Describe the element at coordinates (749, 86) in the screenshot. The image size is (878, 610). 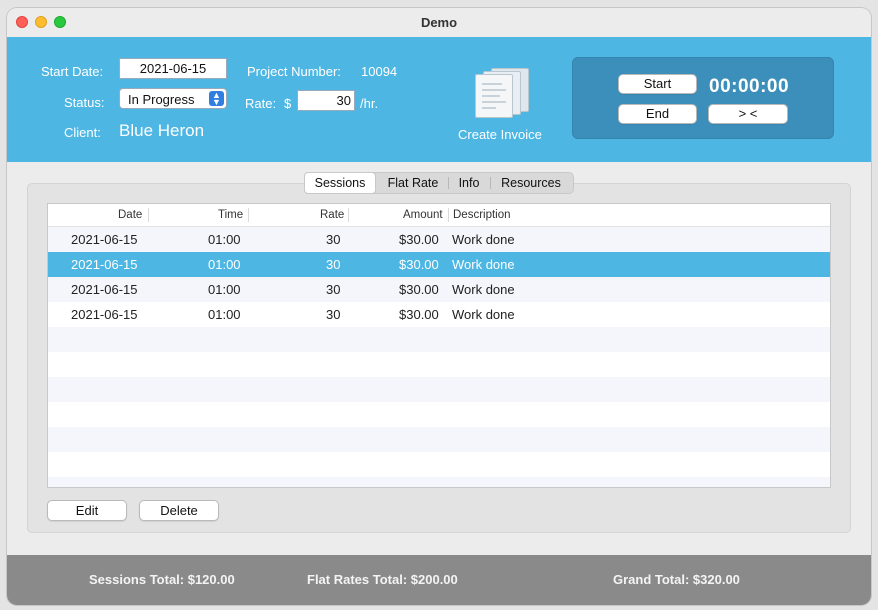
I see `timer-clock: 00:00:00` at that location.